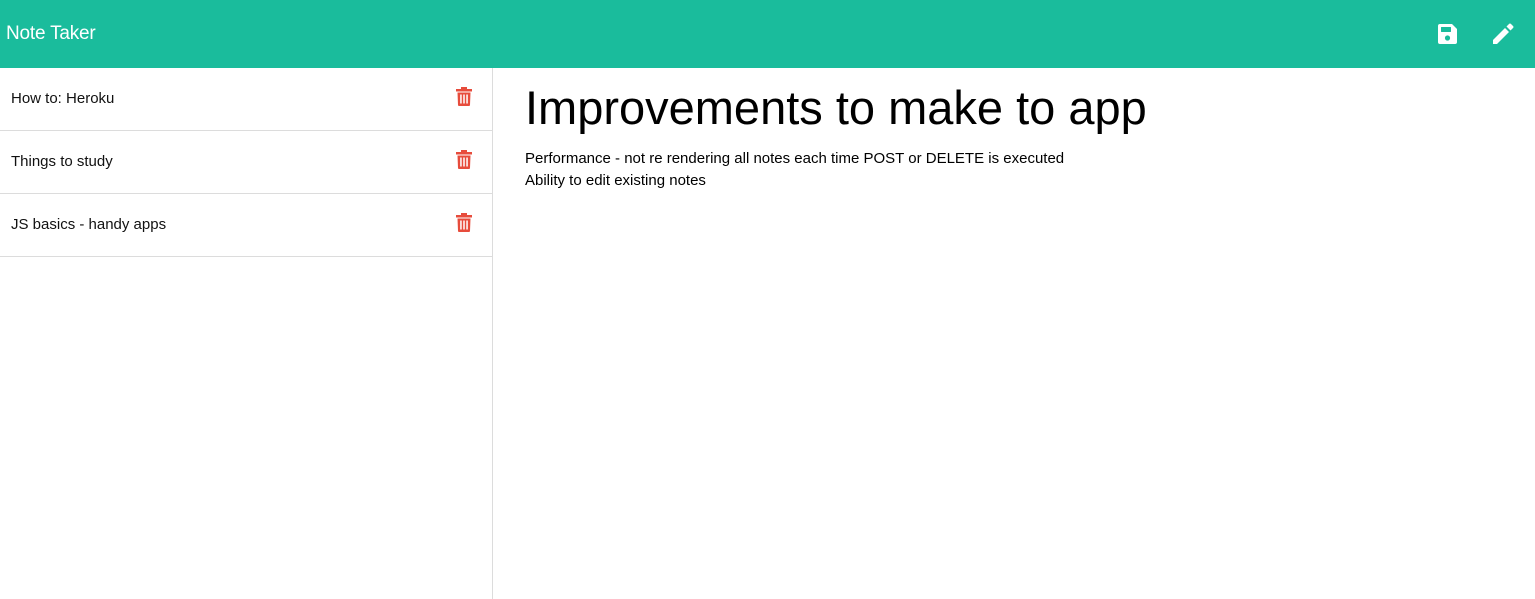  Describe the element at coordinates (246, 99) in the screenshot. I see `note-list-item: How to: Heroku` at that location.